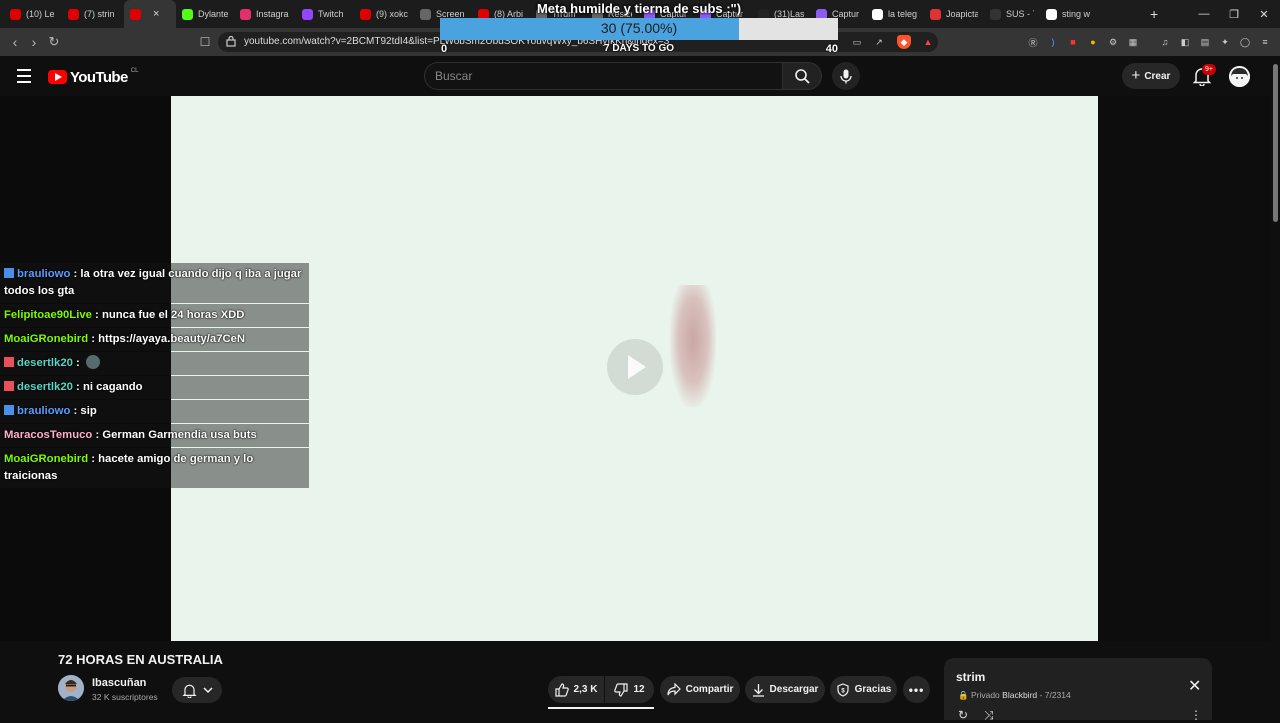  I want to click on create-label: Crear, so click(1157, 76).